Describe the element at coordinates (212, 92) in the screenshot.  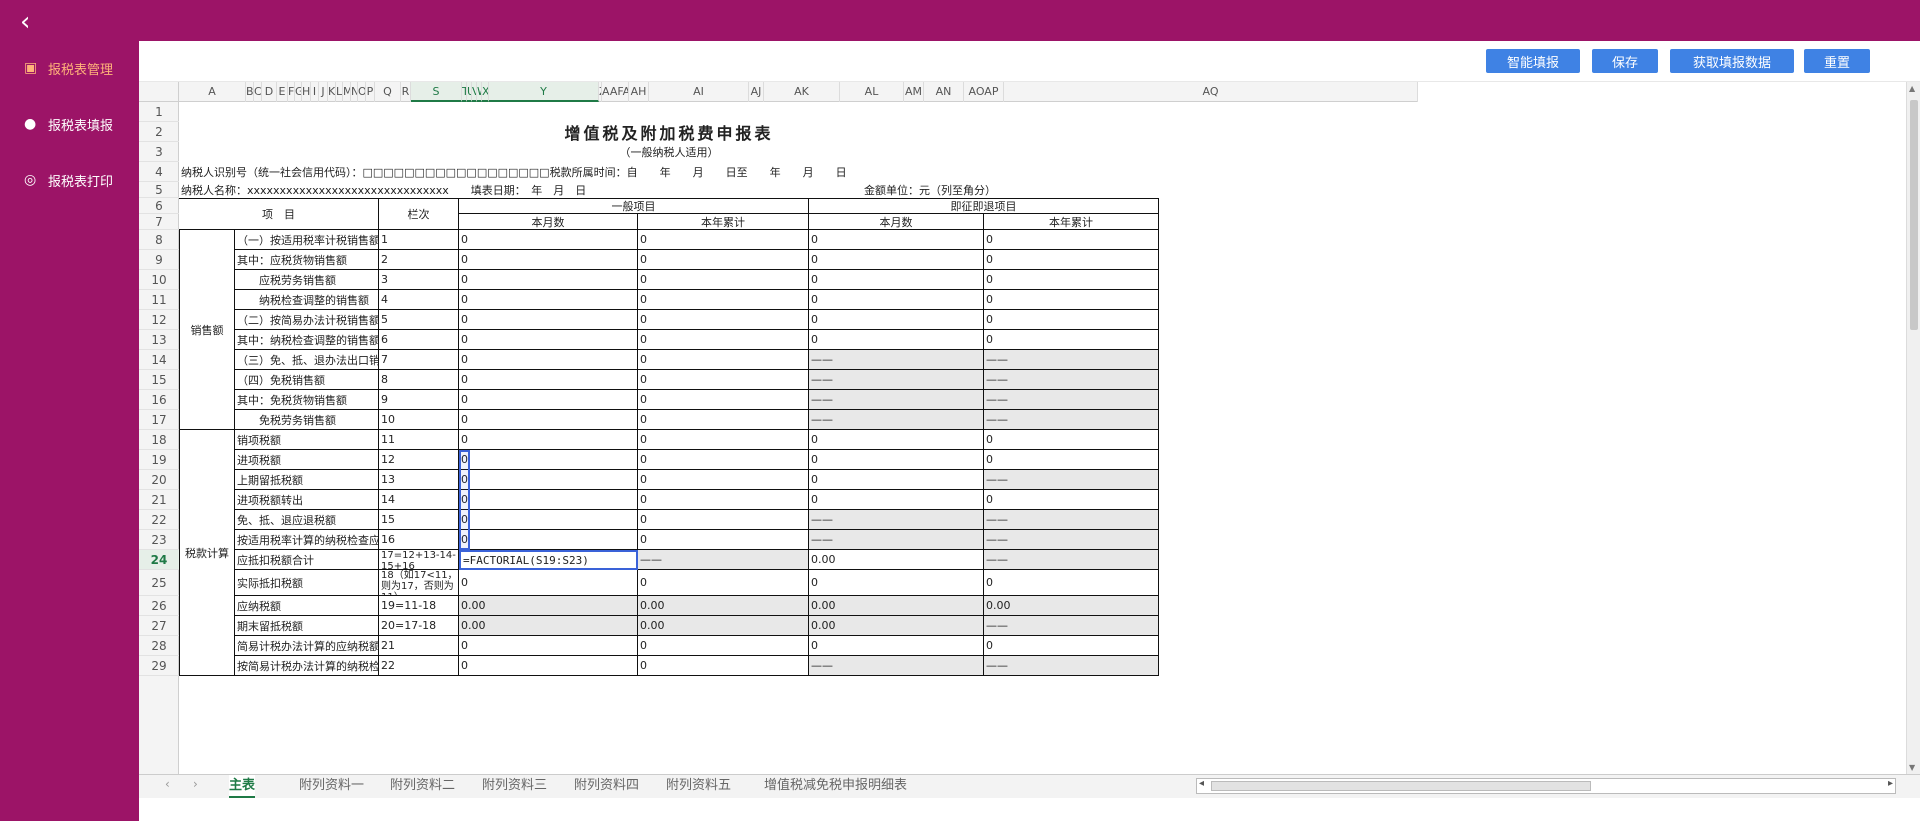
I see `column-header-a: A` at that location.